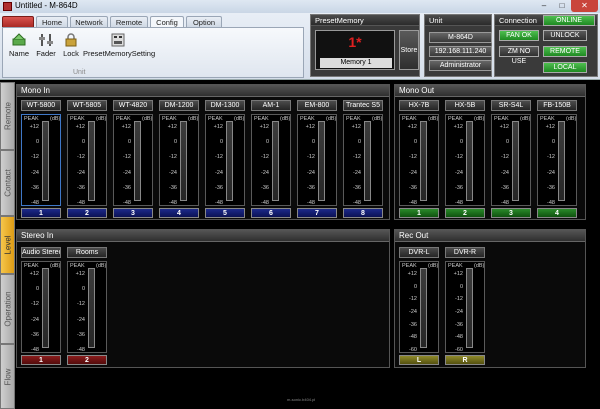 This screenshot has height=409, width=600. I want to click on channel-name: EM-800, so click(317, 105).